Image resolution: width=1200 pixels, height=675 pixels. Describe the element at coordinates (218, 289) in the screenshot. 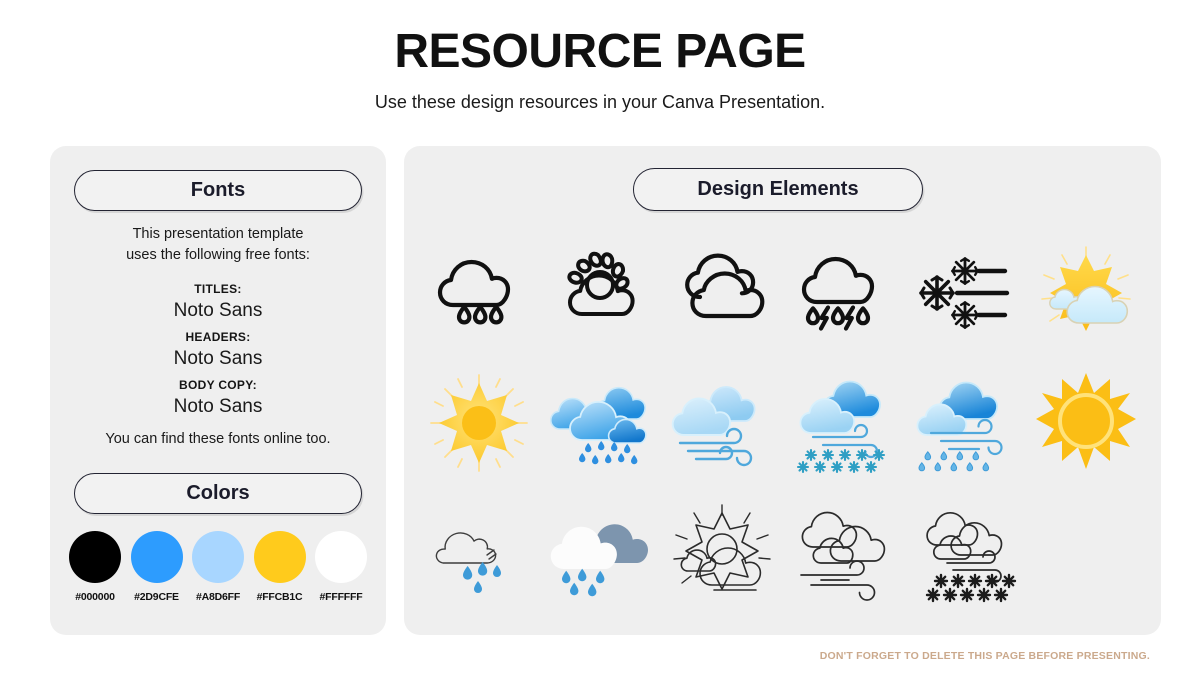

I see `font-label-titles: TITLES:` at that location.